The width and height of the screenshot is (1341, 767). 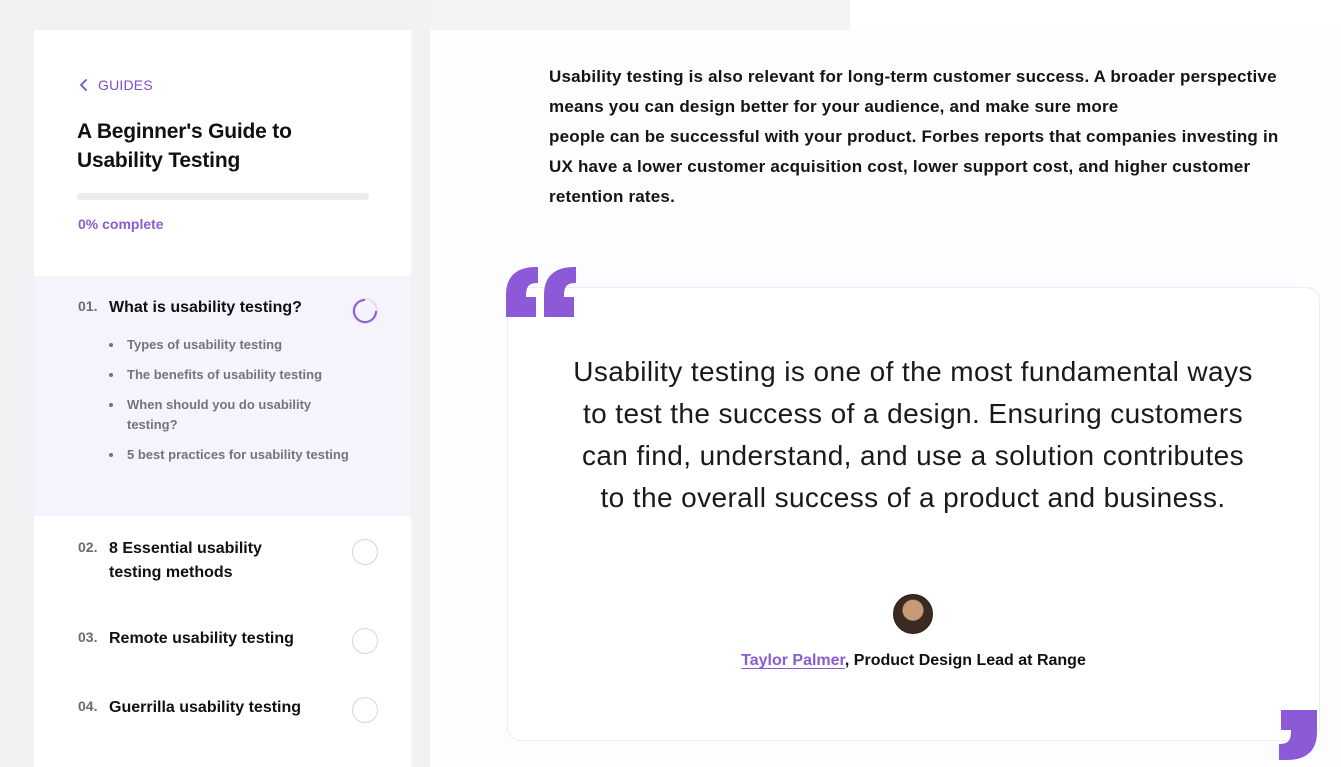 What do you see at coordinates (913, 614) in the screenshot?
I see `avatar` at bounding box center [913, 614].